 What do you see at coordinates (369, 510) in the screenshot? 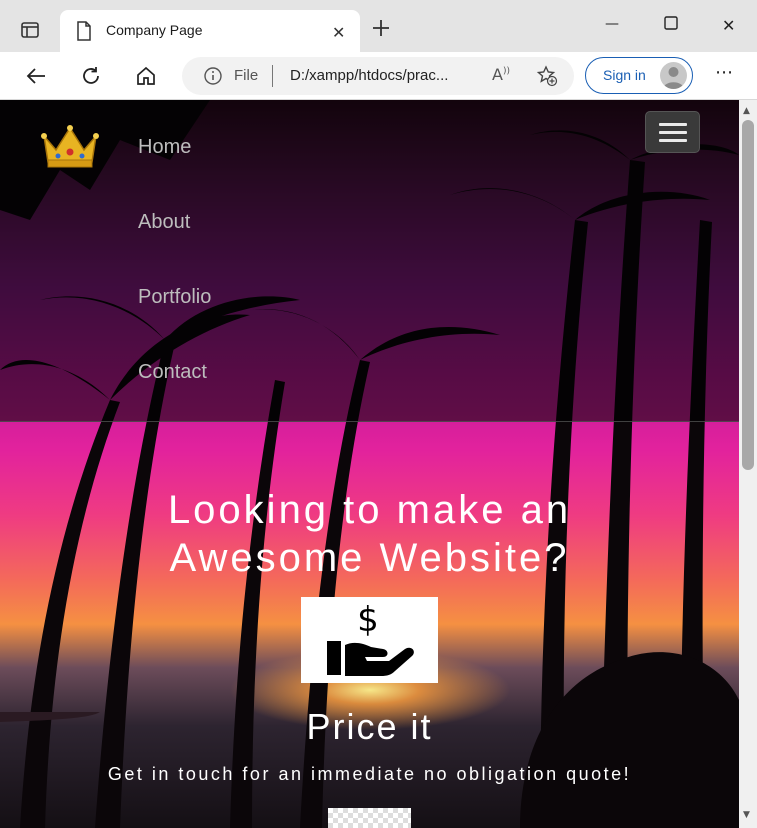
I see `hero-heading-line1: Looking to make an` at bounding box center [369, 510].